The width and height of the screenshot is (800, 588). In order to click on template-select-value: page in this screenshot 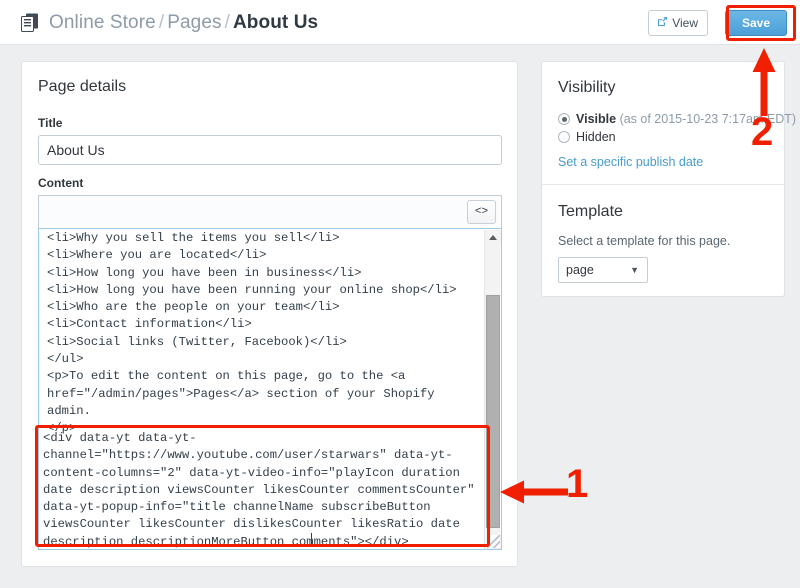, I will do `click(580, 270)`.